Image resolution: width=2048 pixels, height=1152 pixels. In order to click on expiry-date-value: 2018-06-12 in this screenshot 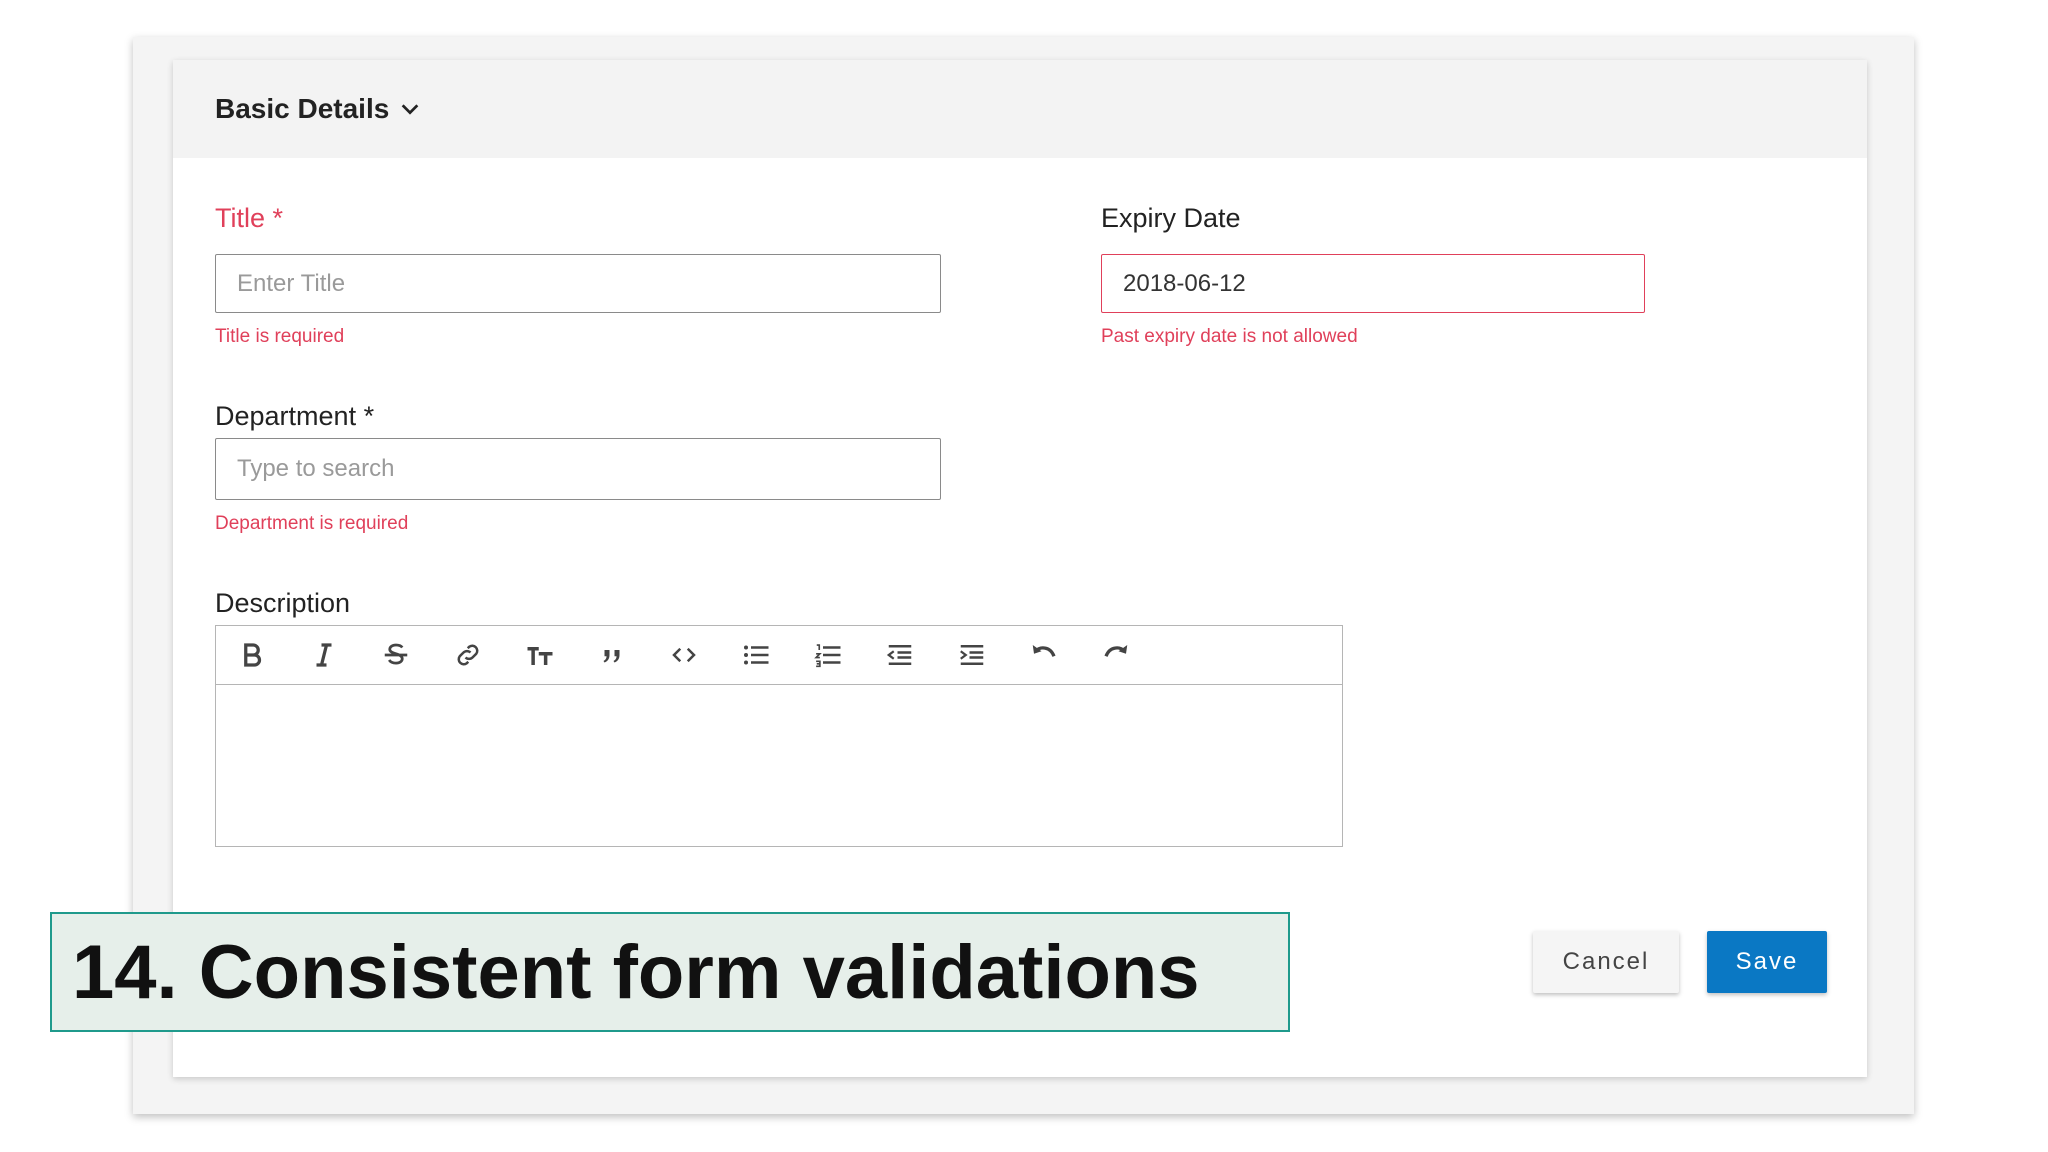, I will do `click(1184, 283)`.